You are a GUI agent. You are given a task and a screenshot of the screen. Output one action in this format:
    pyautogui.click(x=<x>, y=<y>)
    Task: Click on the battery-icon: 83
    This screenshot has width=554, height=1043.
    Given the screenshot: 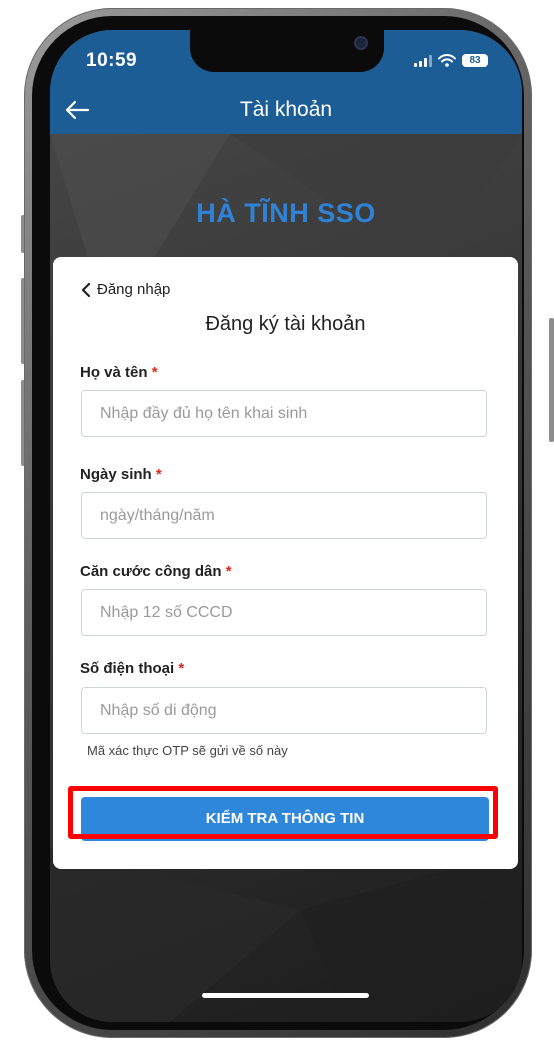 What is the action you would take?
    pyautogui.click(x=475, y=60)
    